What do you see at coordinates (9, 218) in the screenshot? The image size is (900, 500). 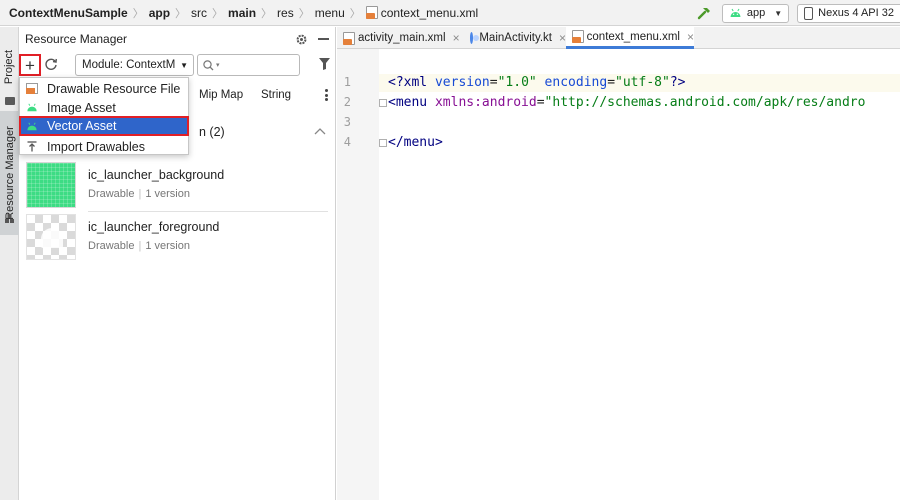 I see `resource-manager-icon` at bounding box center [9, 218].